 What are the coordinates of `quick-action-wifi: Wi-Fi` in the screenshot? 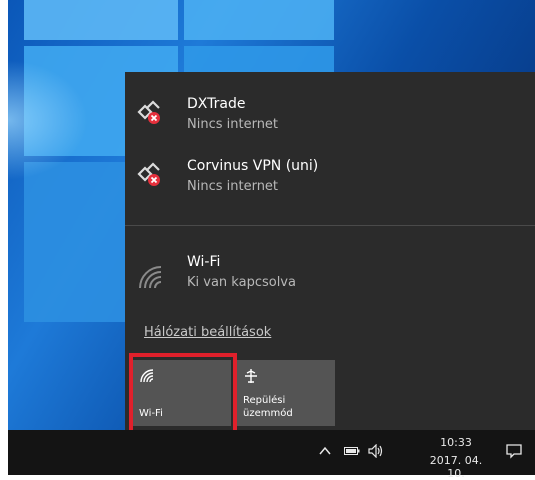 It's located at (181, 393).